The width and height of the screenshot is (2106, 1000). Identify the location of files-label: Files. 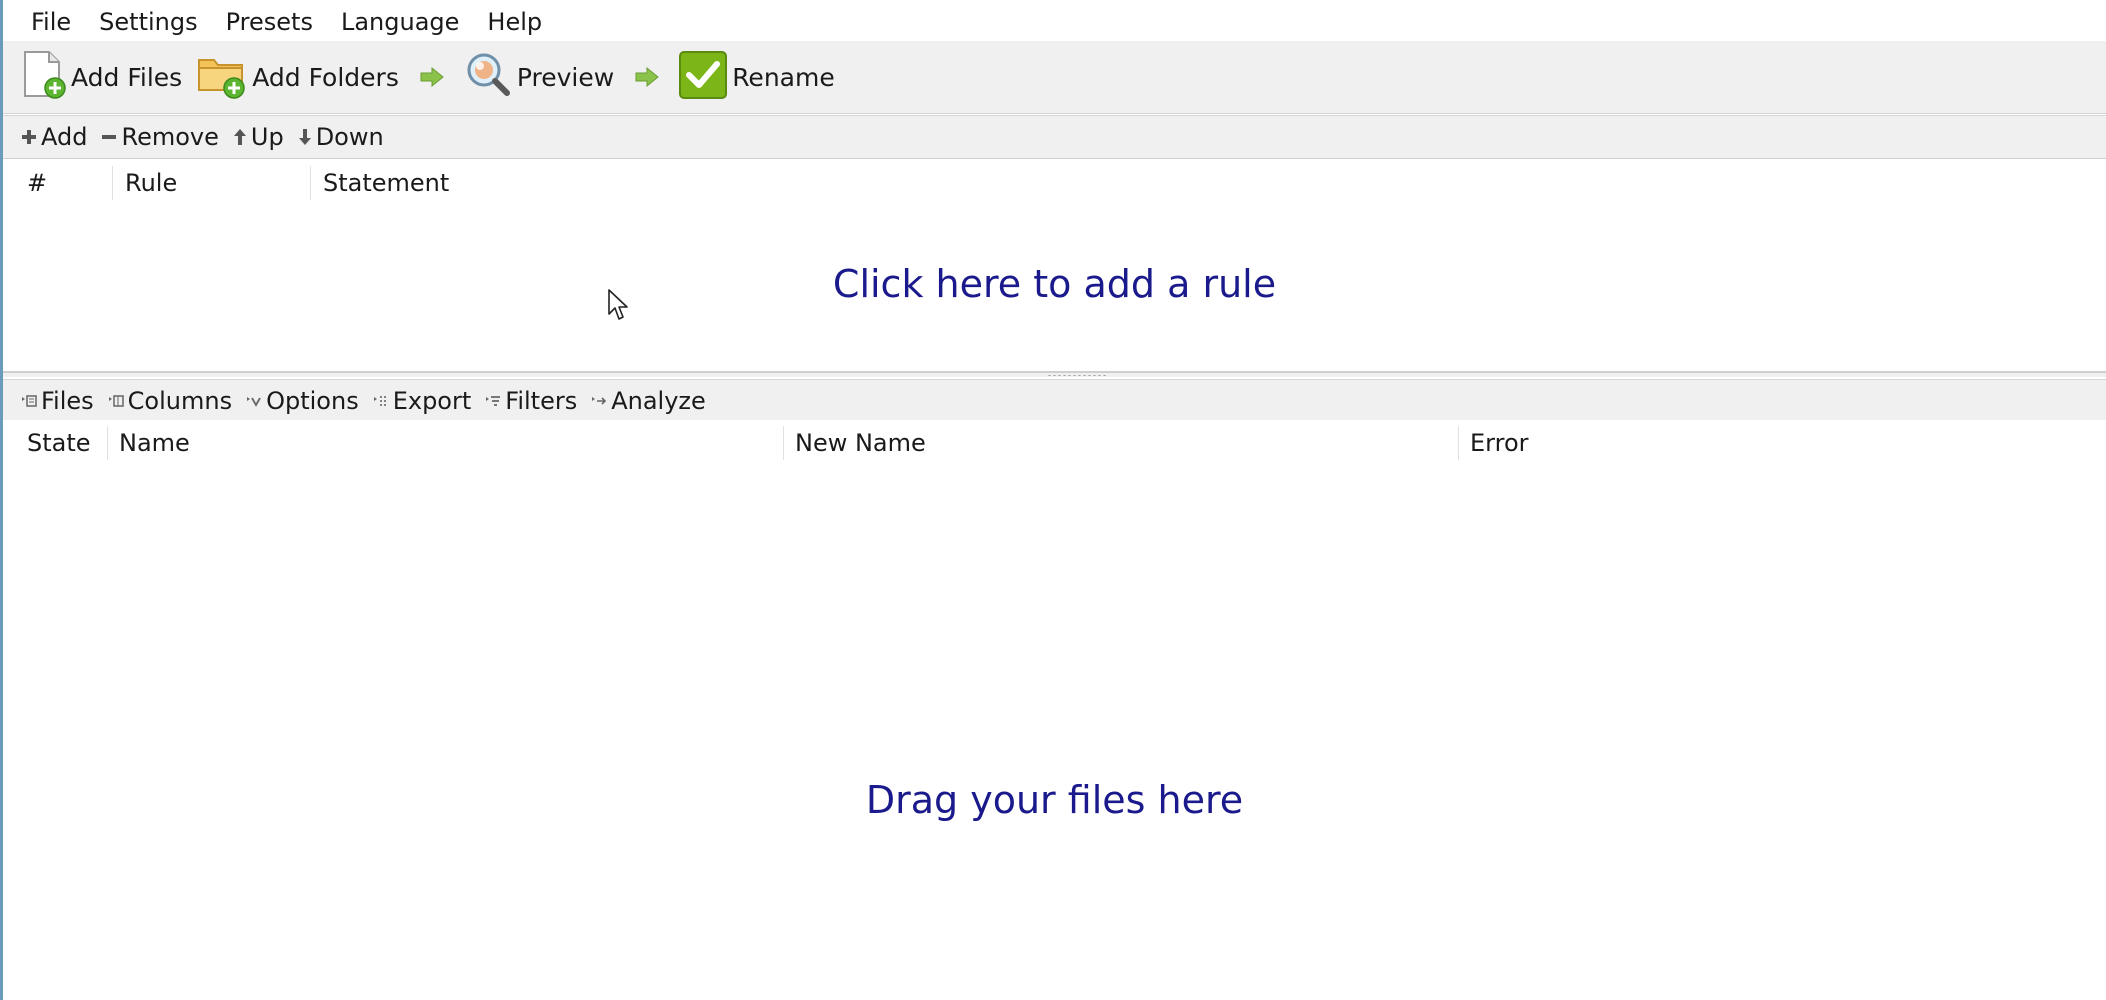
(67, 401).